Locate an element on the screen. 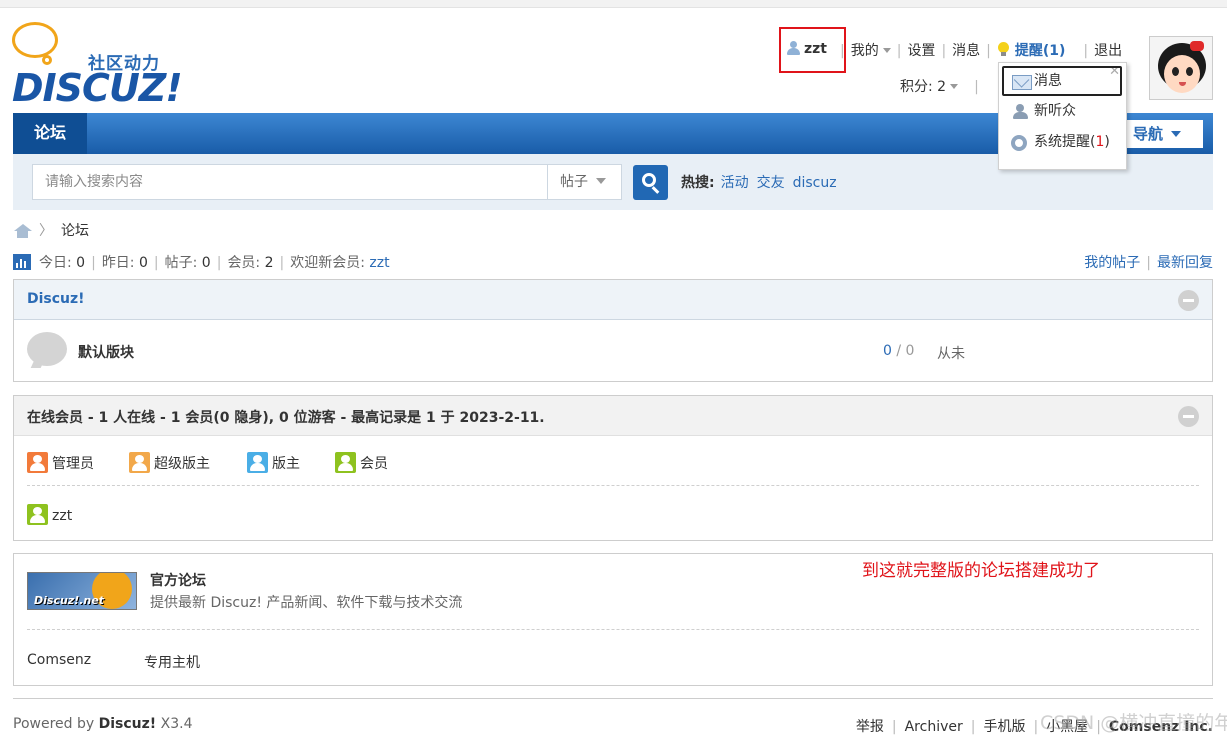 This screenshot has width=1227, height=742. logout-link: 退出 is located at coordinates (1108, 51).